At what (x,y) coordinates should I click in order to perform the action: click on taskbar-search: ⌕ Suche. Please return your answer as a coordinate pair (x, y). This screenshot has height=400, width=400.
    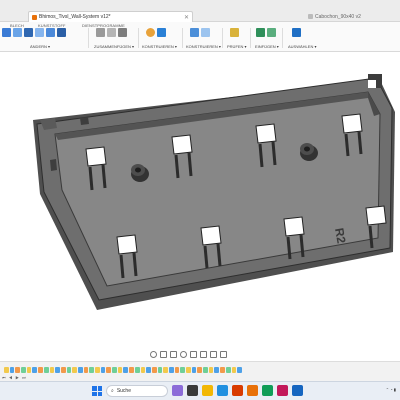
    Looking at the image, I should click on (137, 391).